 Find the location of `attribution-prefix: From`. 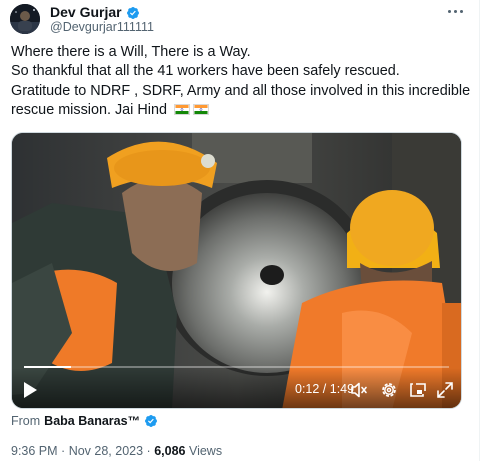

attribution-prefix: From is located at coordinates (26, 421).